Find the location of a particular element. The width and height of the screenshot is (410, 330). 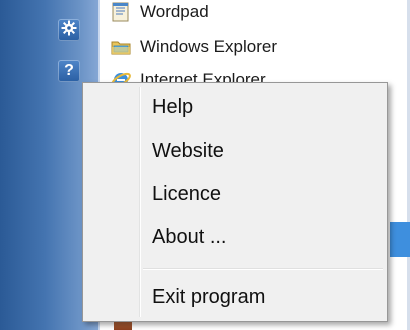

menu-item-label: Website is located at coordinates (188, 150).